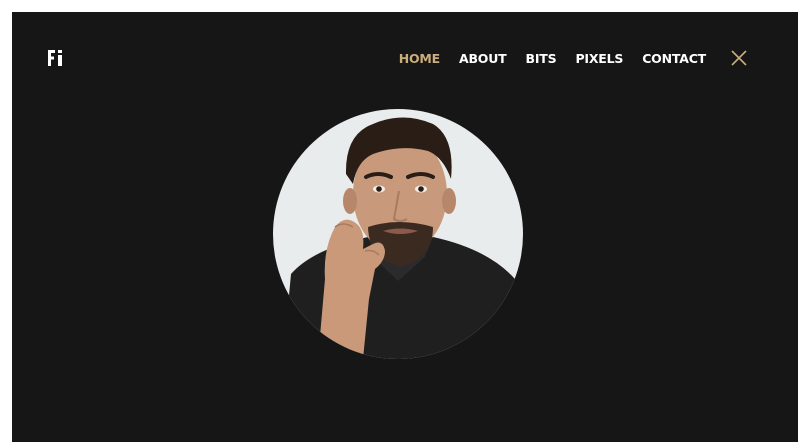 The height and width of the screenshot is (446, 800). I want to click on main-nav: HOME ABOUT BITS PIXELS CONTACT, so click(552, 59).